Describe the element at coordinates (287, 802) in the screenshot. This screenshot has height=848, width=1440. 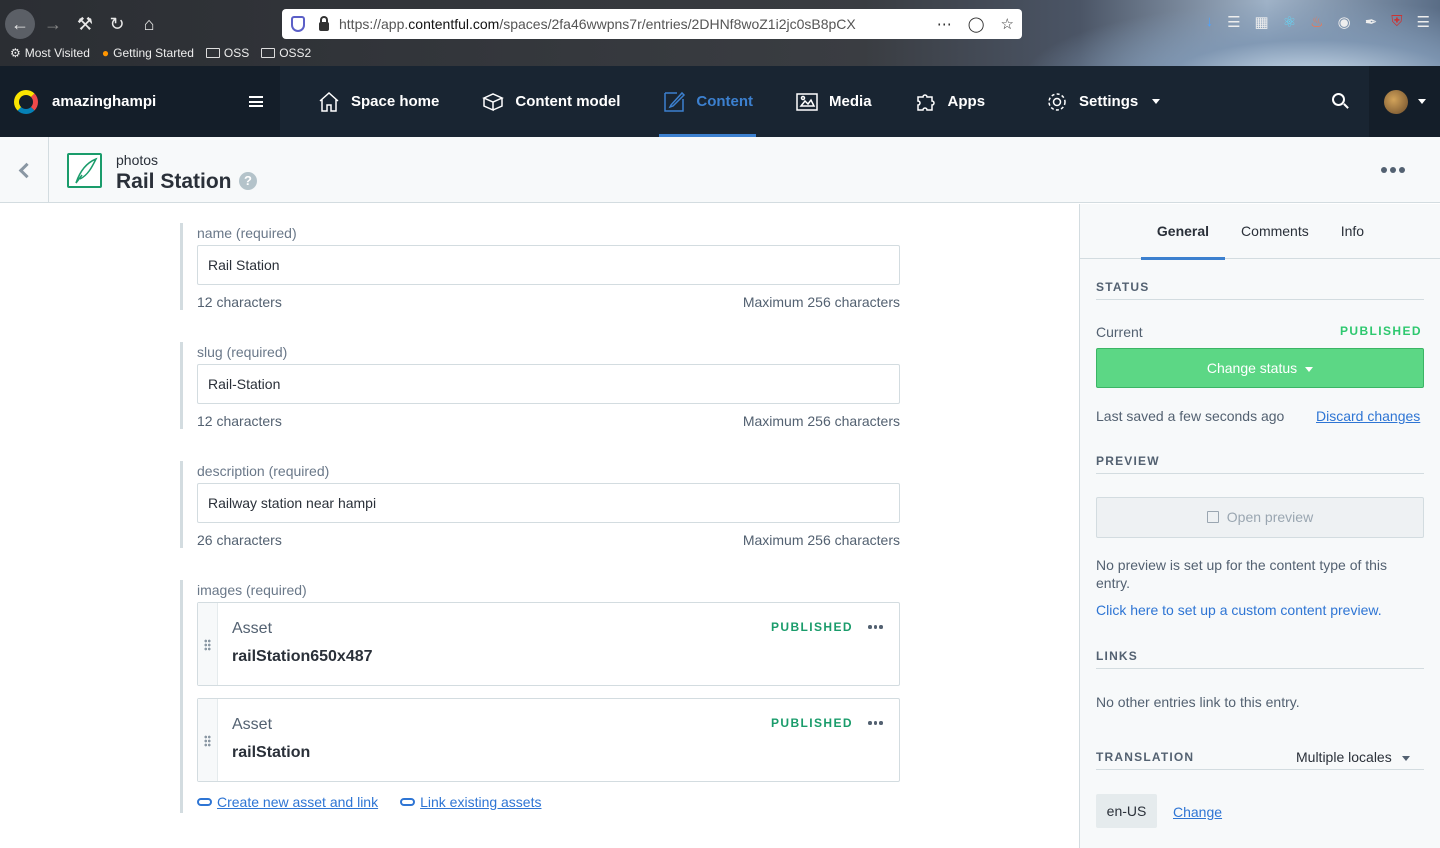
I see `create-asset-link: Create new asset and link` at that location.